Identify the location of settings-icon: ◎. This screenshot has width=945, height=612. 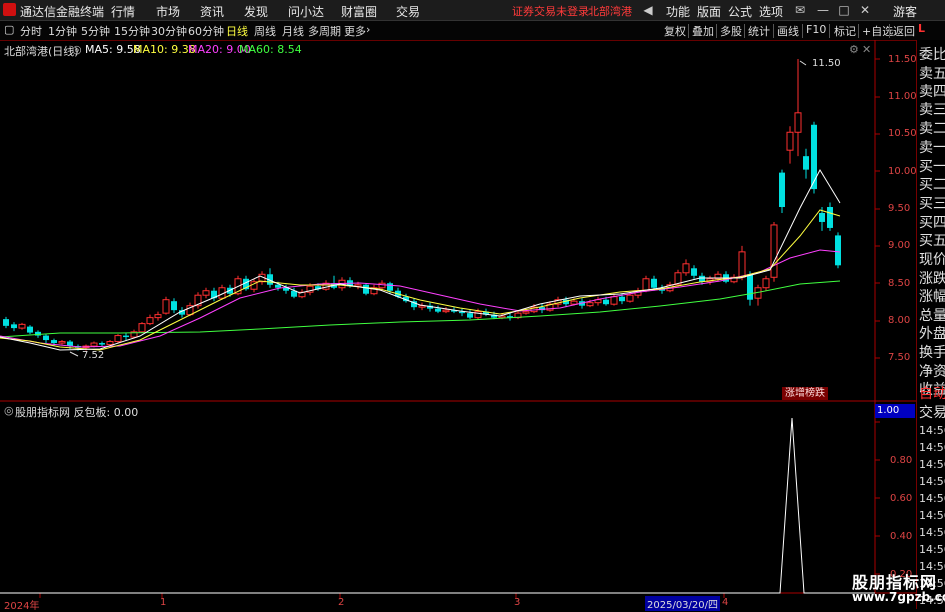
(77, 49).